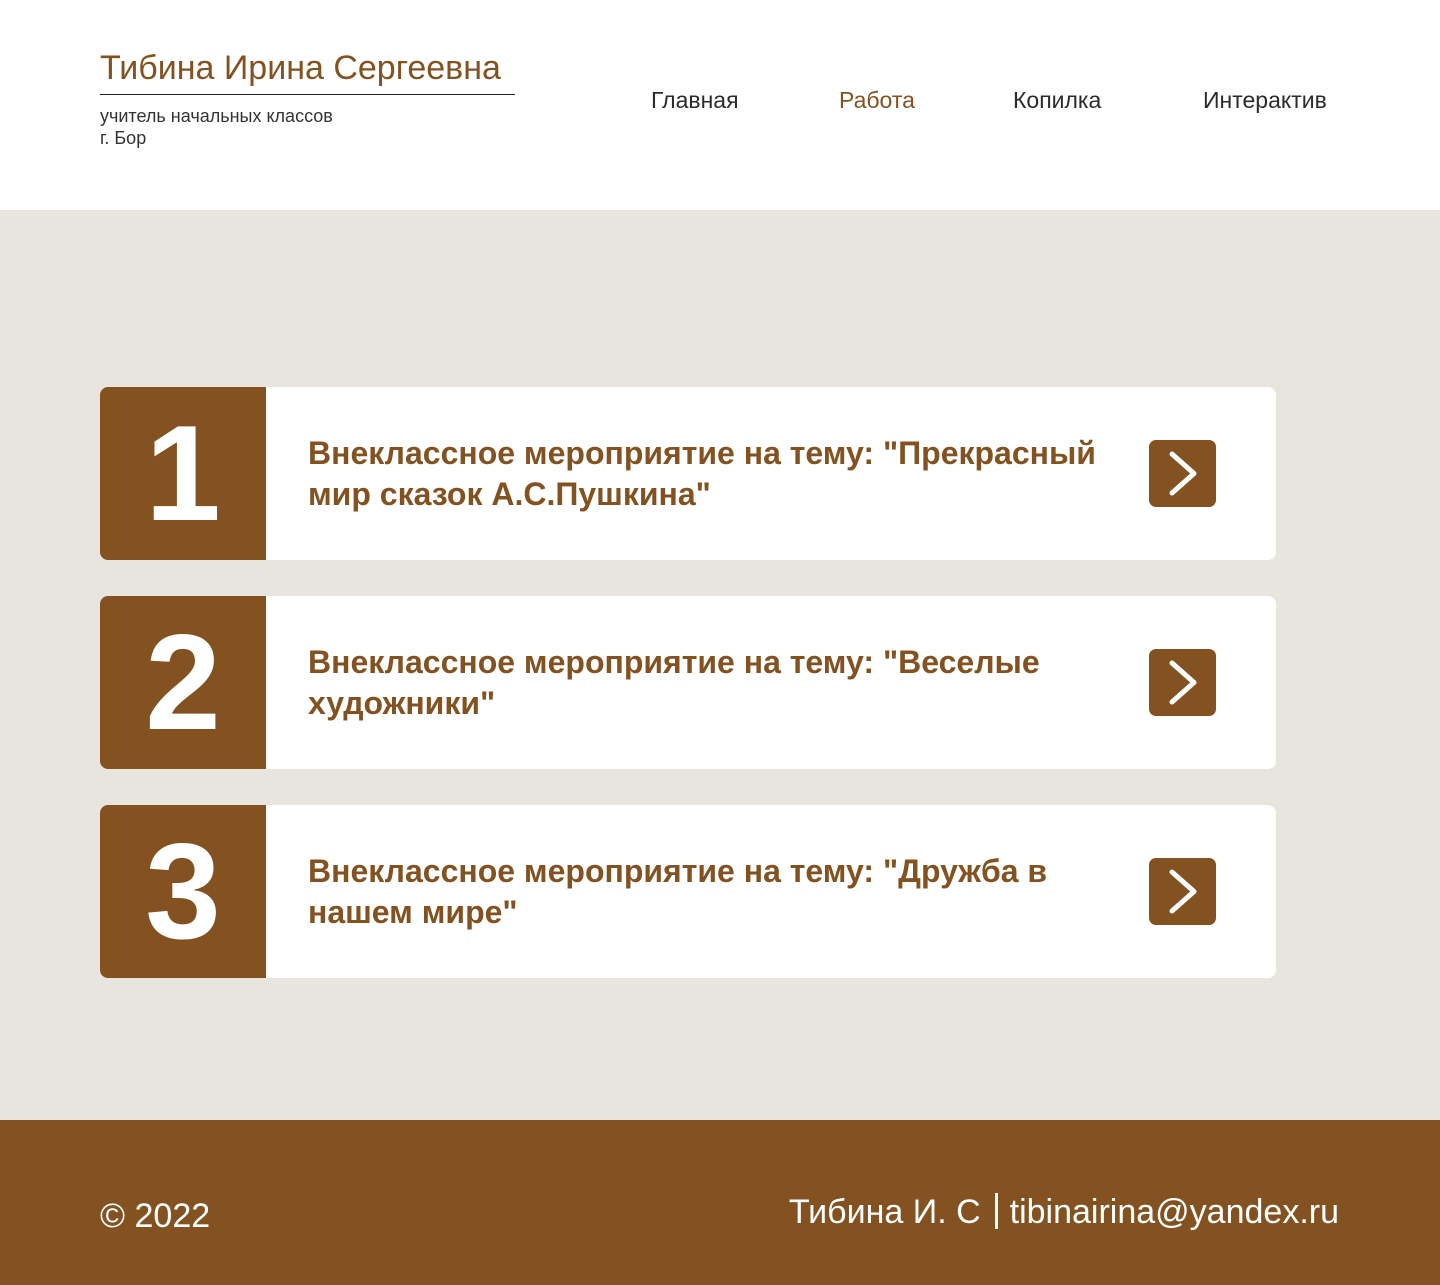  I want to click on nav-item-collection: Копилка, so click(1057, 100).